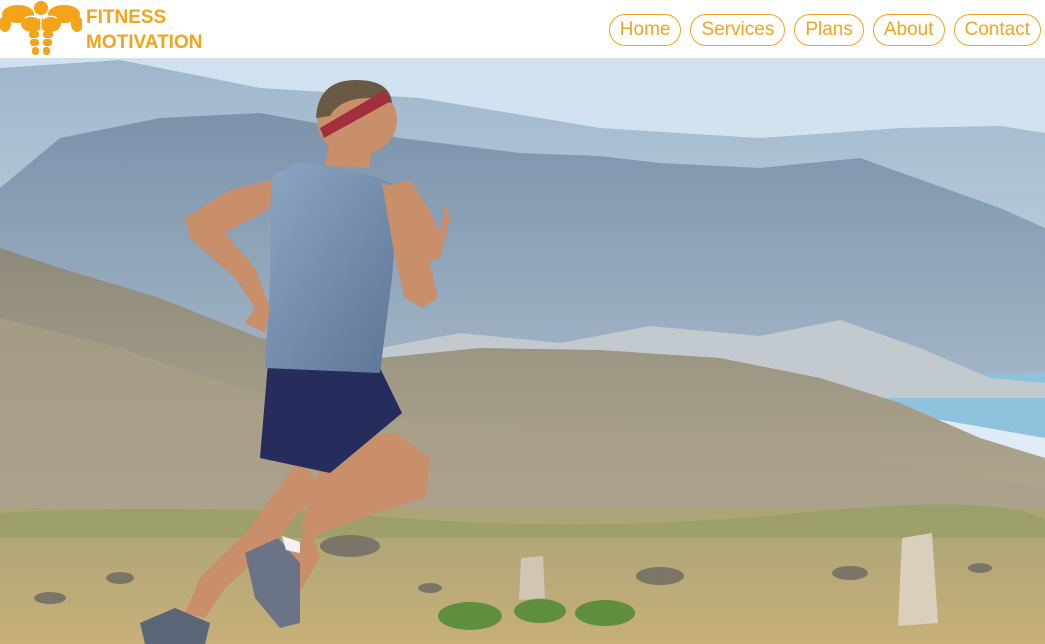 Image resolution: width=1045 pixels, height=644 pixels. What do you see at coordinates (645, 30) in the screenshot?
I see `nav-home-button: Home` at bounding box center [645, 30].